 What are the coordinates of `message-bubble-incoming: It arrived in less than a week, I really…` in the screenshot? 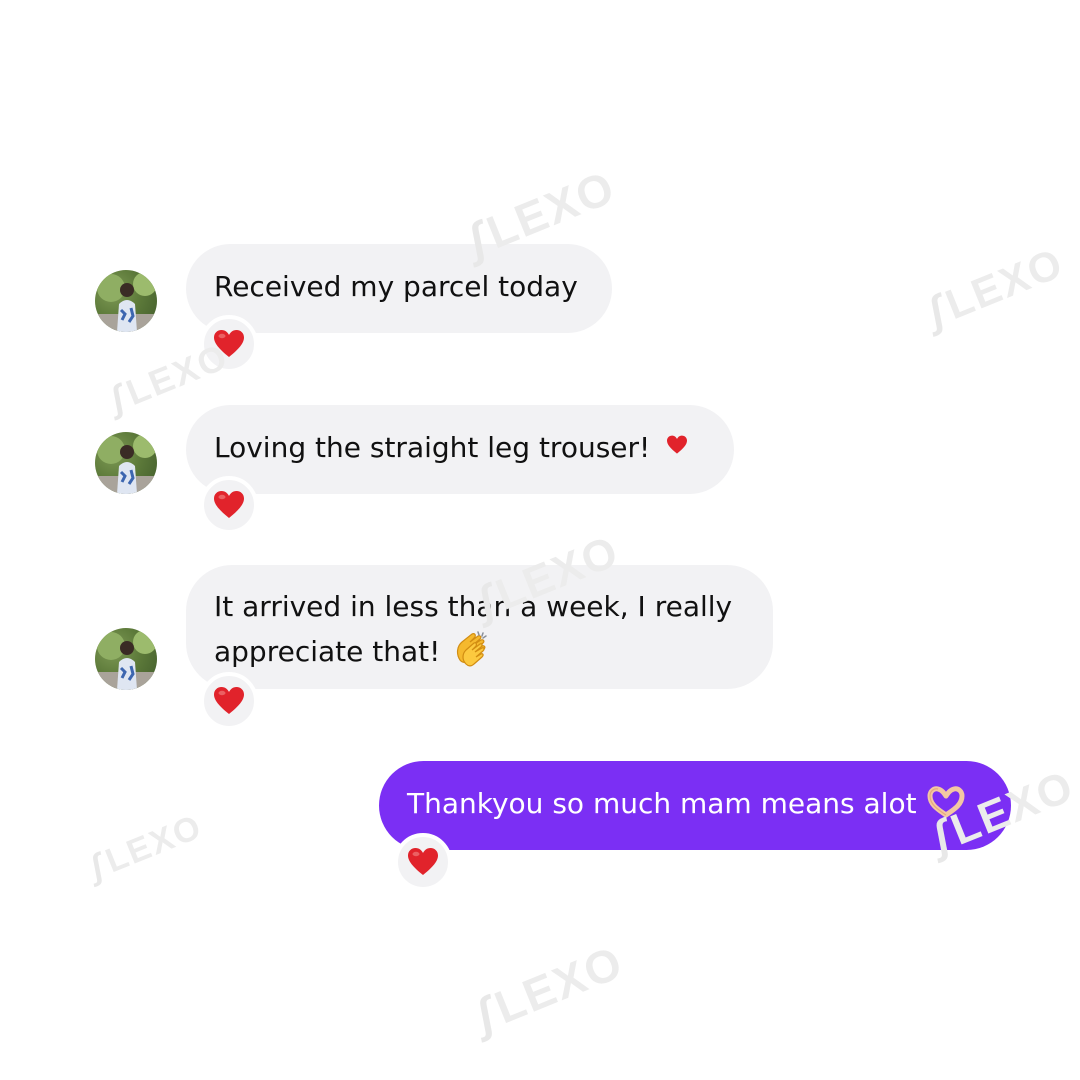 It's located at (479, 627).